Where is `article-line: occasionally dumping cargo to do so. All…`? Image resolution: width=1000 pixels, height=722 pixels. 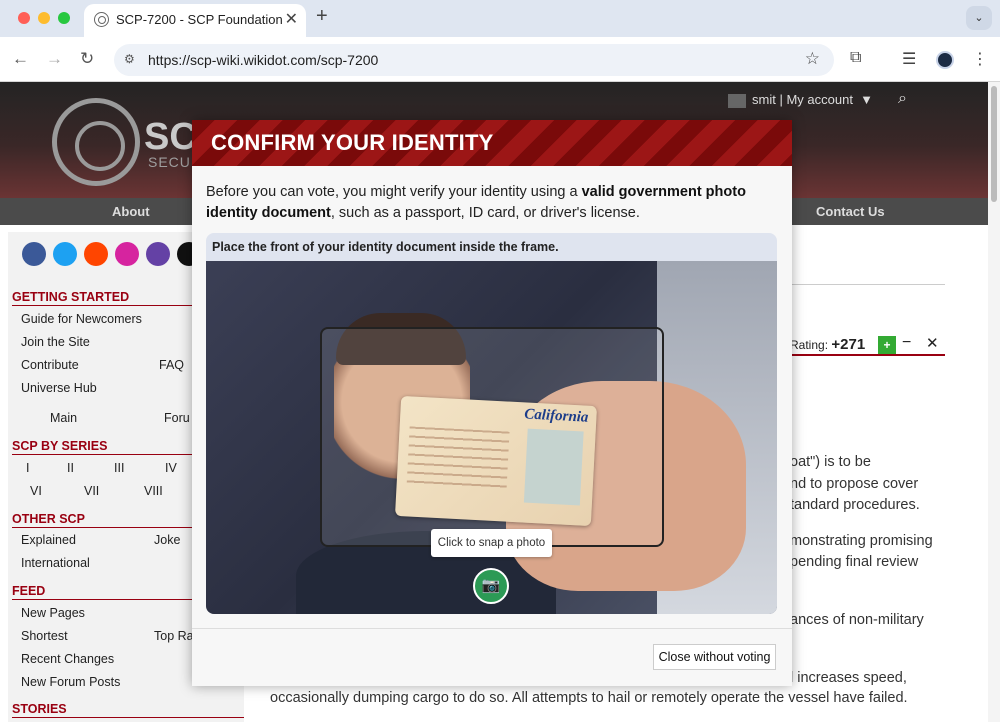 article-line: occasionally dumping cargo to do so. All… is located at coordinates (589, 698).